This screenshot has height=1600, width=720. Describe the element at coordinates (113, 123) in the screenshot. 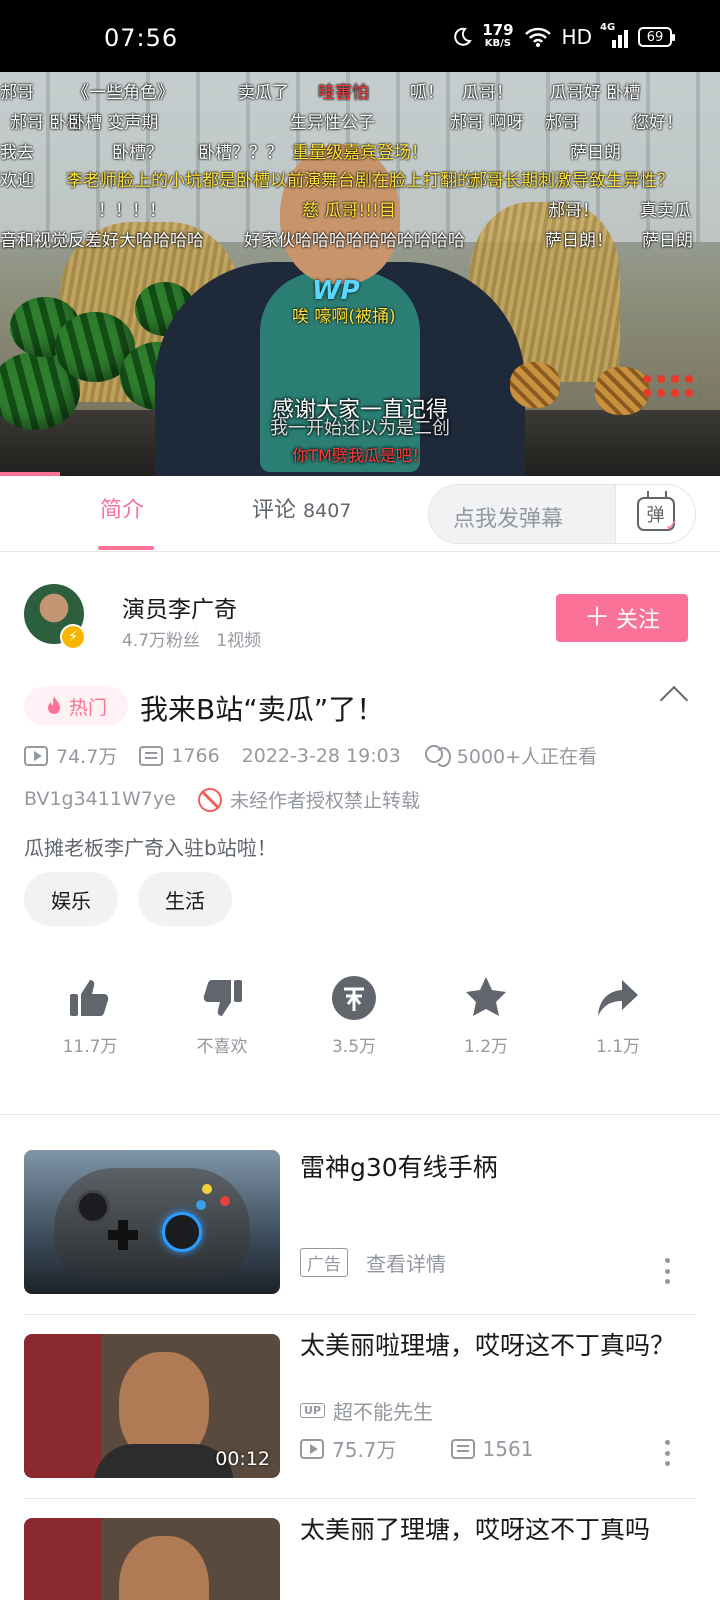

I see `danmaku-comment: 卧槽 变声期` at that location.